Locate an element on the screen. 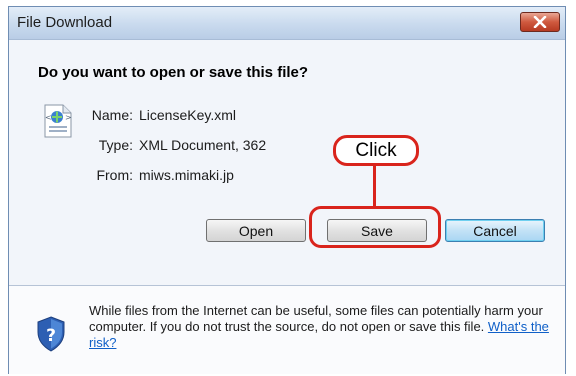 The width and height of the screenshot is (576, 376). open-button: Open is located at coordinates (256, 230).